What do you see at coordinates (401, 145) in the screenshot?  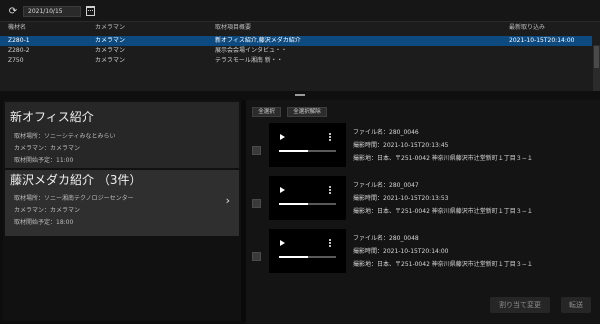 I see `clip-shot-time: 撮影時間：2021-10-15T20:13:45` at bounding box center [401, 145].